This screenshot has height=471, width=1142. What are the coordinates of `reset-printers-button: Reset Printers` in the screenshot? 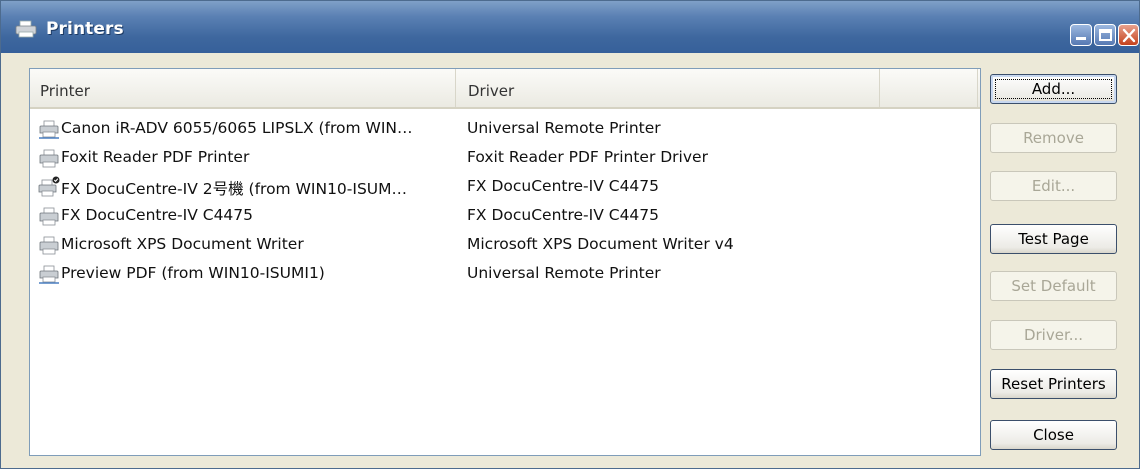 It's located at (1053, 384).